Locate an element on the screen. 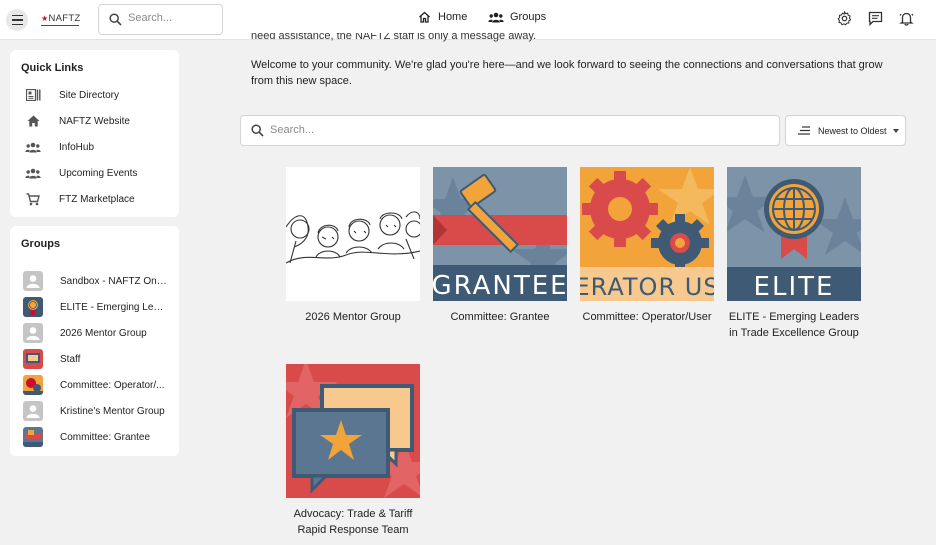 This screenshot has width=936, height=545. bell-icon is located at coordinates (906, 18).